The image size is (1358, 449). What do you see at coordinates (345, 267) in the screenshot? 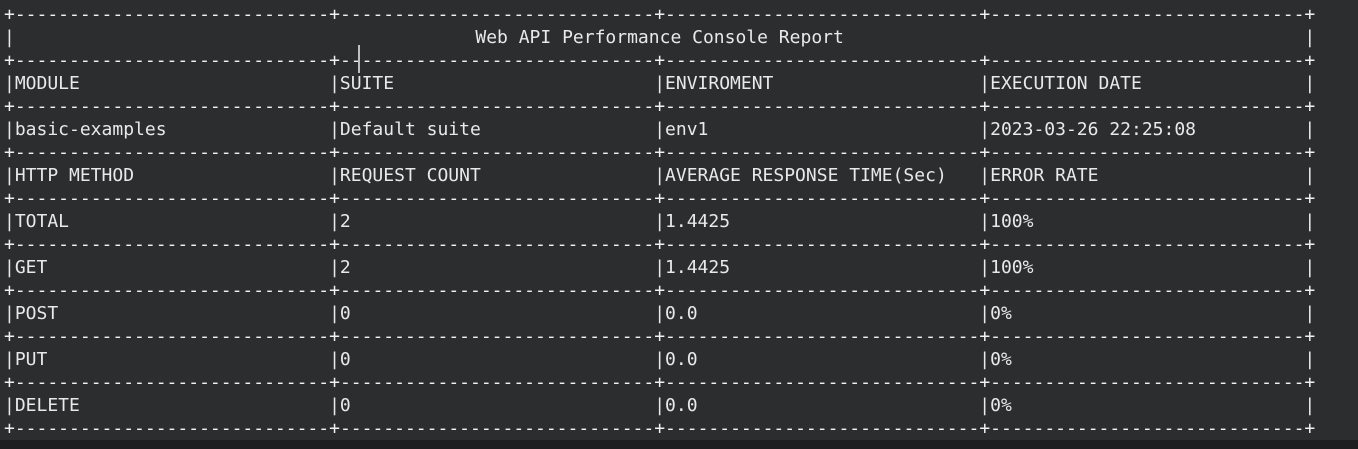
I see `get-request-count: 2` at bounding box center [345, 267].